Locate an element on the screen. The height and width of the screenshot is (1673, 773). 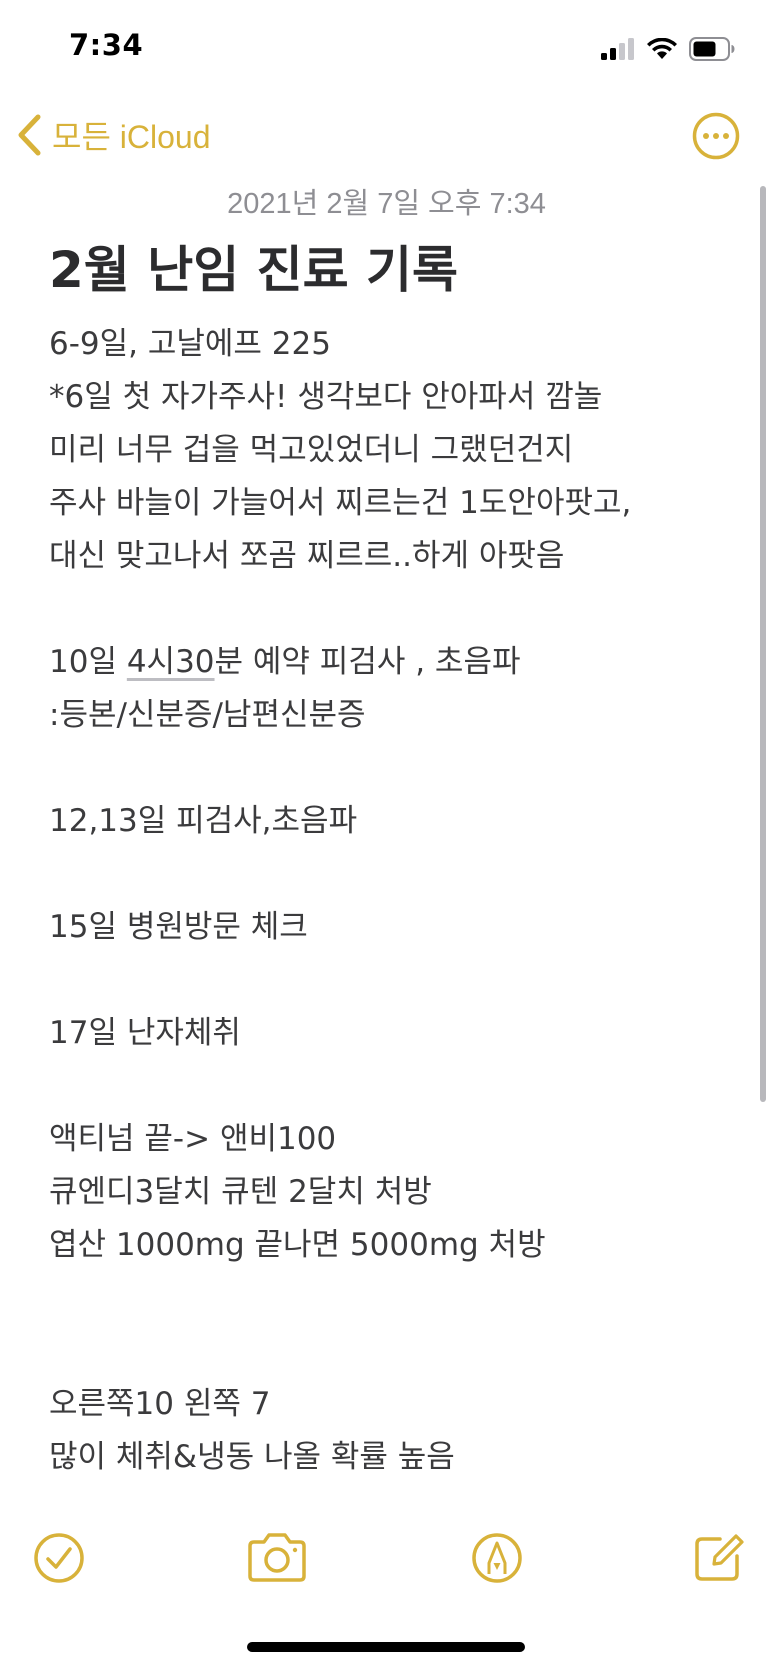
note-line: 12,13일 피검사,초음파 is located at coordinates (203, 821).